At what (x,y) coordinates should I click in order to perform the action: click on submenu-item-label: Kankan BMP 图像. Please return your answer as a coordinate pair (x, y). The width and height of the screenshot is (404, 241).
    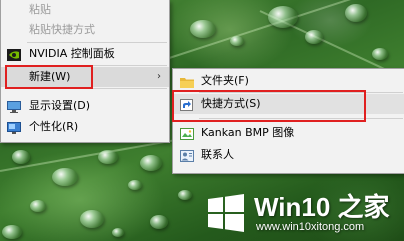
    Looking at the image, I should click on (248, 132).